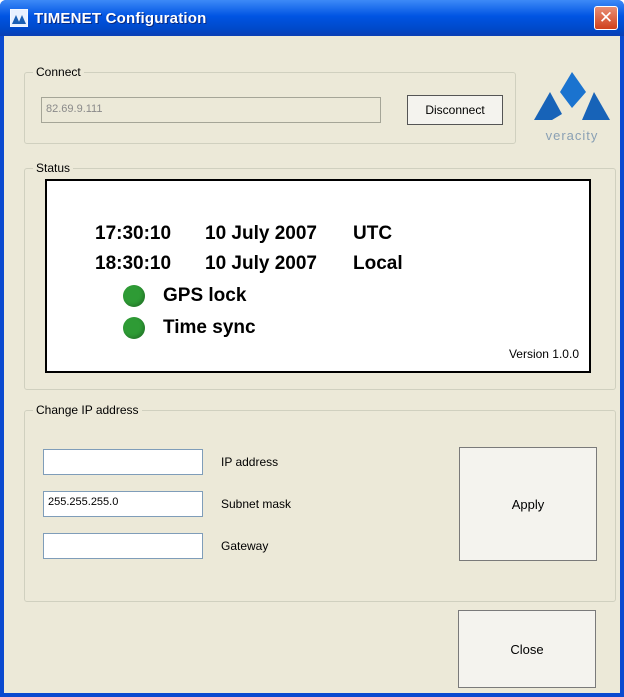 The height and width of the screenshot is (697, 624). I want to click on logo-text: veracity, so click(572, 135).